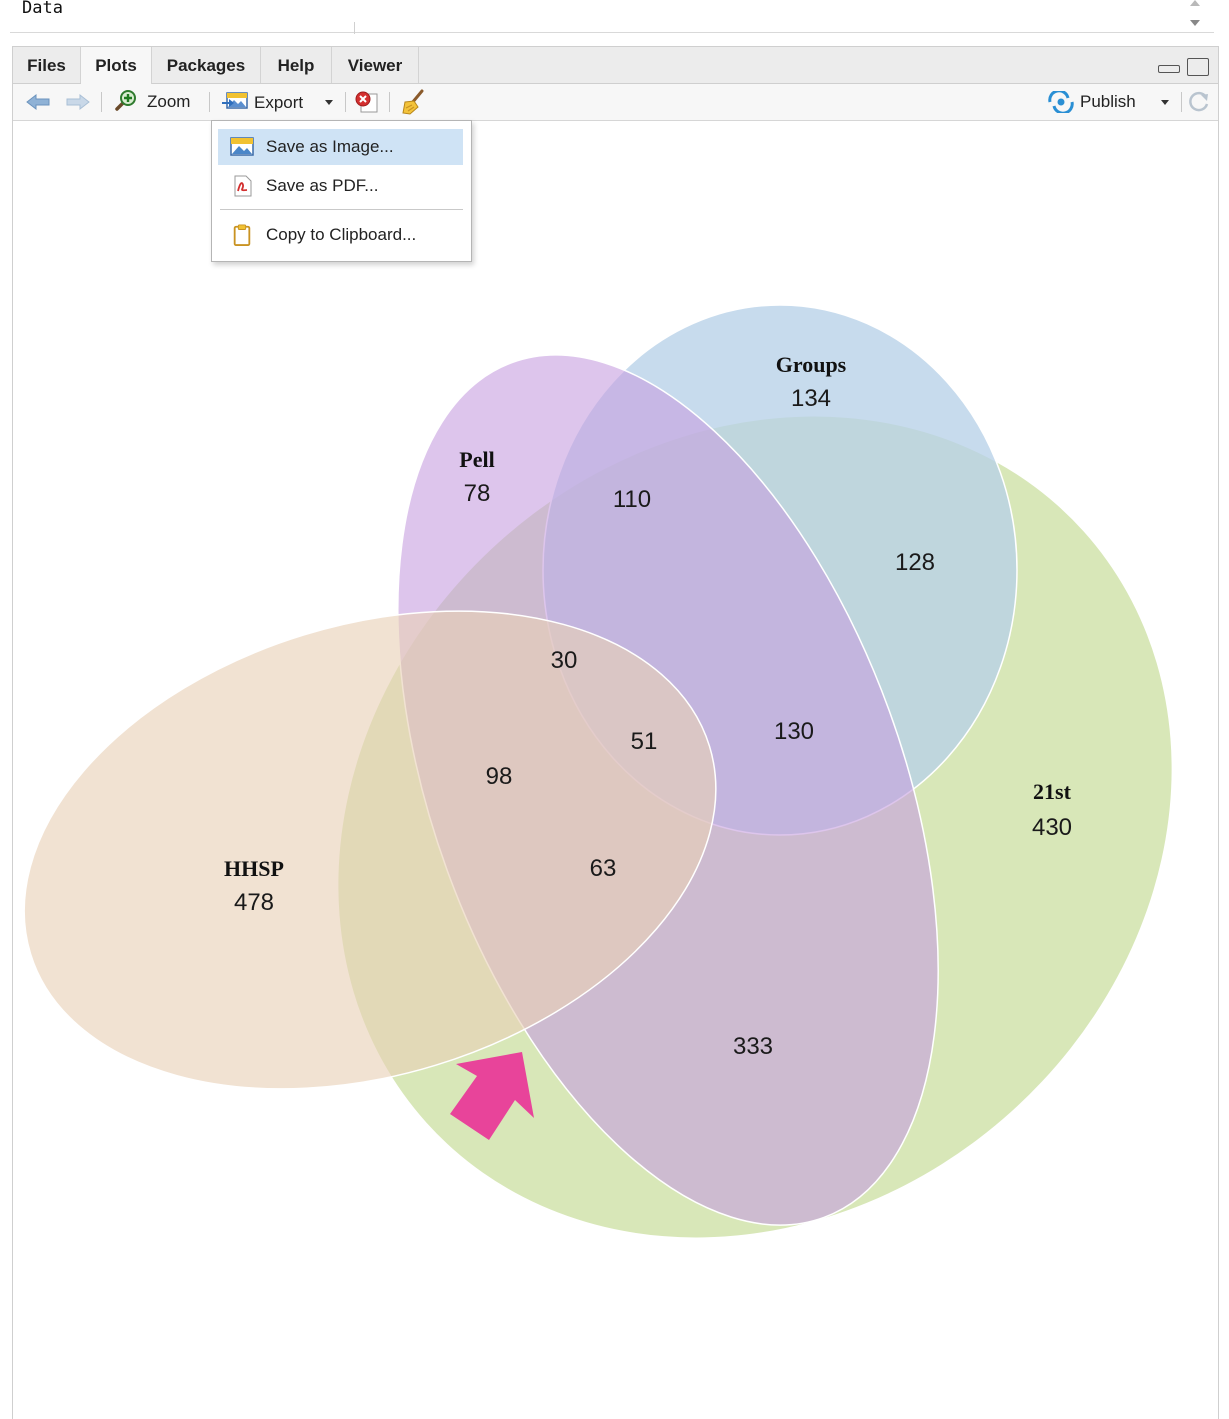 The image size is (1229, 1419). Describe the element at coordinates (1052, 791) in the screenshot. I see `set-name-21st: 21st` at that location.